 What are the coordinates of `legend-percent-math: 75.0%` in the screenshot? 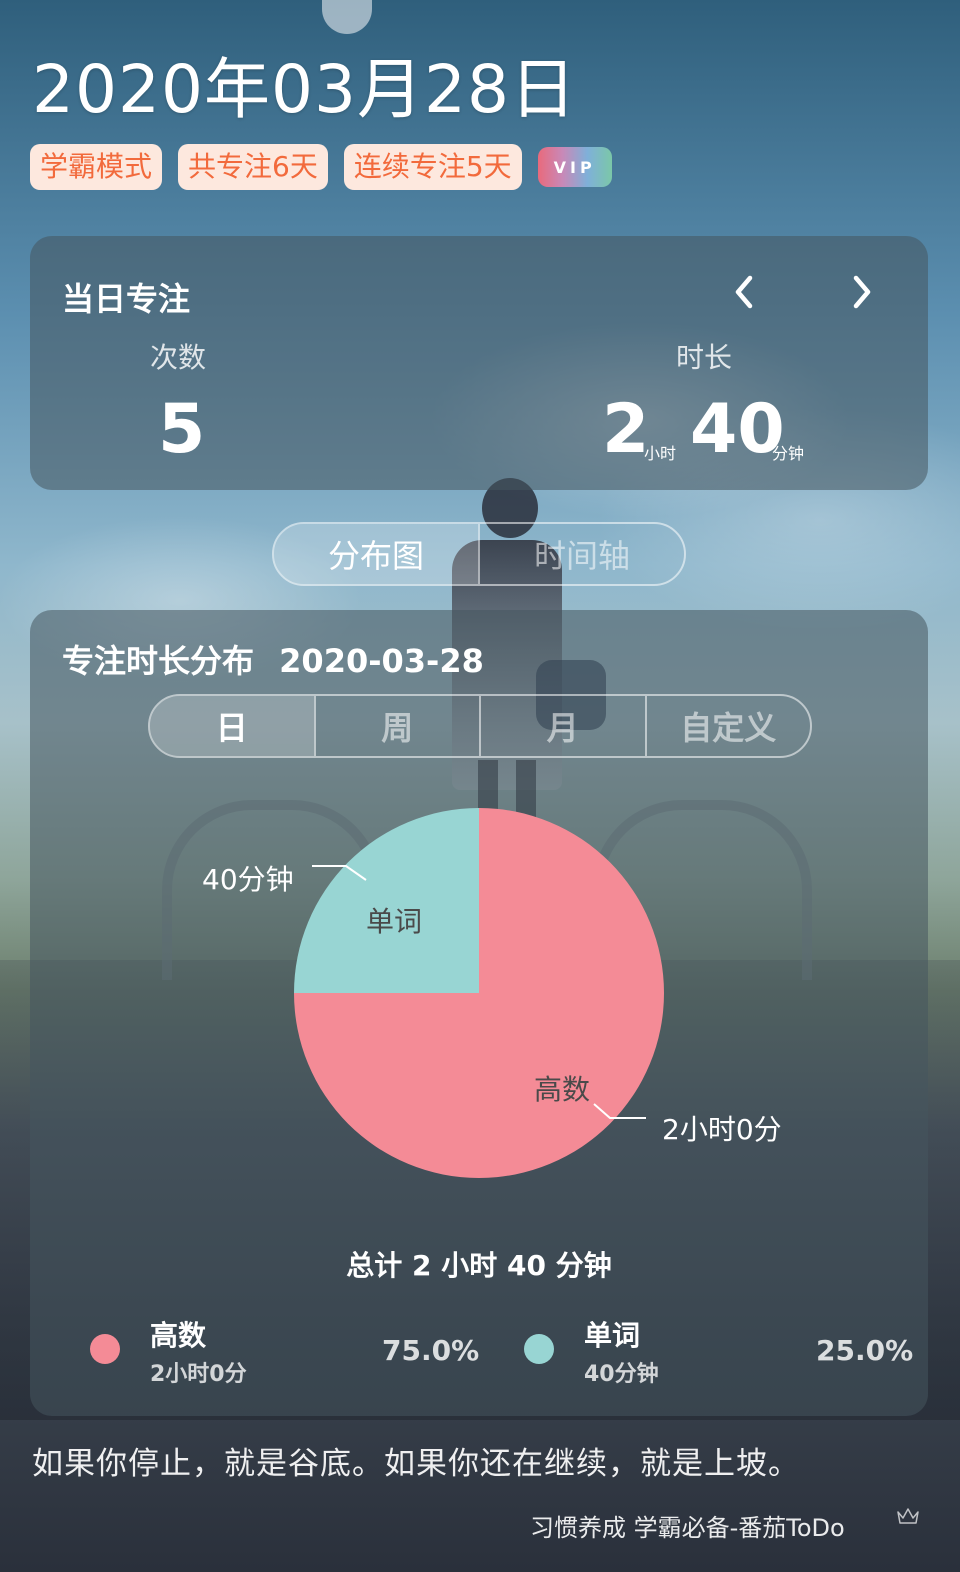 It's located at (431, 1350).